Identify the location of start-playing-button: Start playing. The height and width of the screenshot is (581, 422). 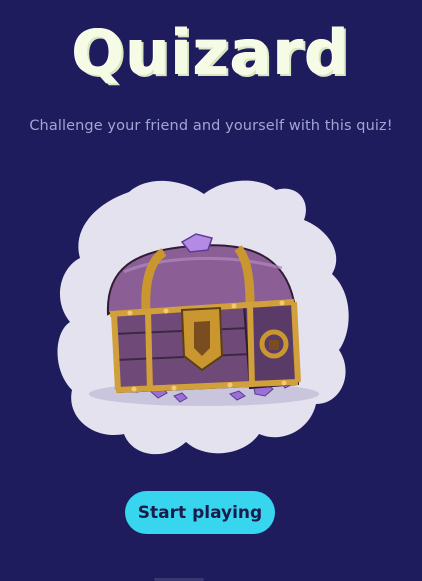
(200, 512).